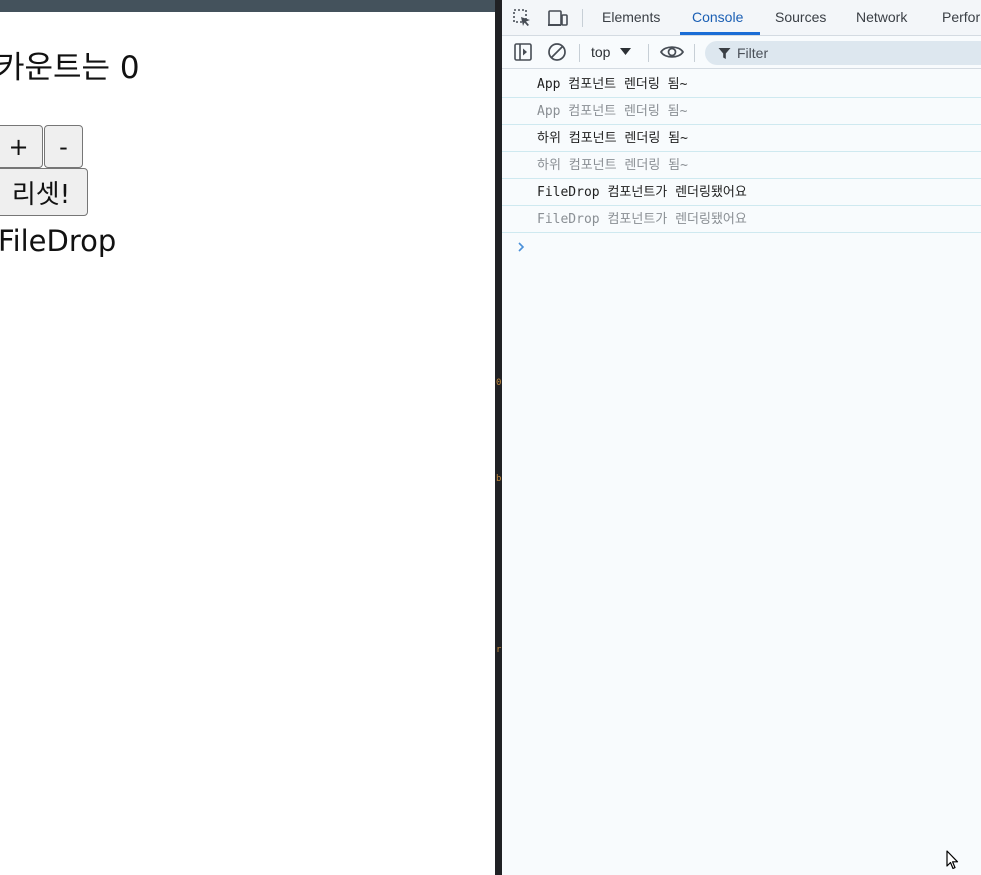  What do you see at coordinates (247, 6) in the screenshot?
I see `browser-top-strip` at bounding box center [247, 6].